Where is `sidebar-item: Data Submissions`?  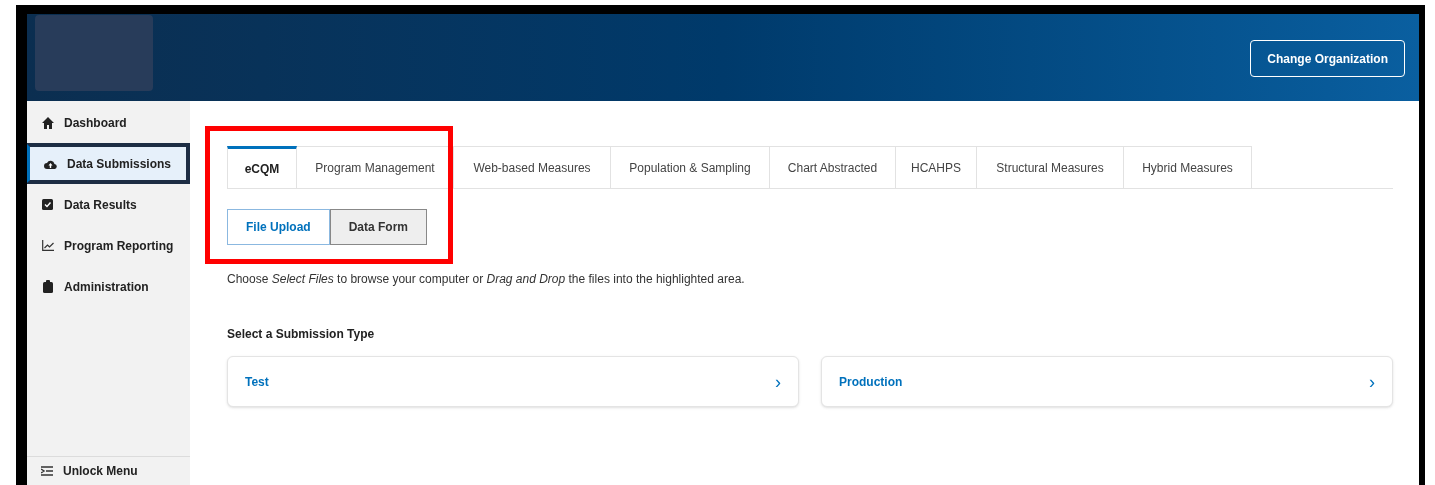
sidebar-item: Data Submissions is located at coordinates (108, 163).